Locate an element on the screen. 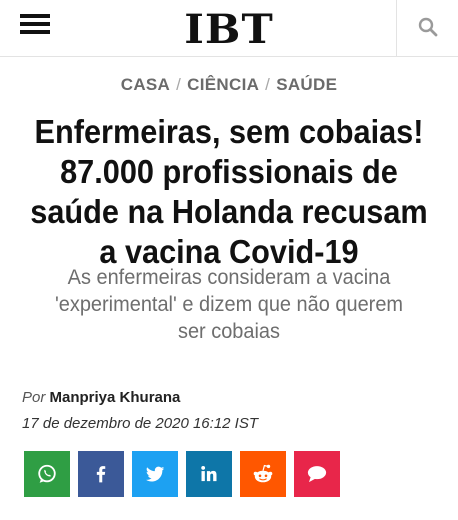 The image size is (458, 520). top-navigation-bar: IBT is located at coordinates (229, 28).